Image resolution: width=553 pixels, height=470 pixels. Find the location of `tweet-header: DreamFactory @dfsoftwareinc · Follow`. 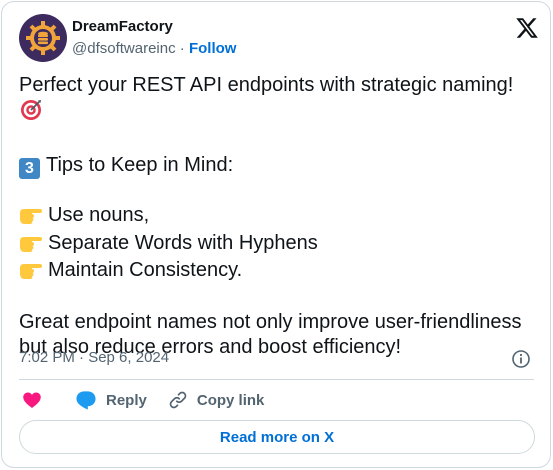

tweet-header: DreamFactory @dfsoftwareinc · Follow is located at coordinates (279, 38).